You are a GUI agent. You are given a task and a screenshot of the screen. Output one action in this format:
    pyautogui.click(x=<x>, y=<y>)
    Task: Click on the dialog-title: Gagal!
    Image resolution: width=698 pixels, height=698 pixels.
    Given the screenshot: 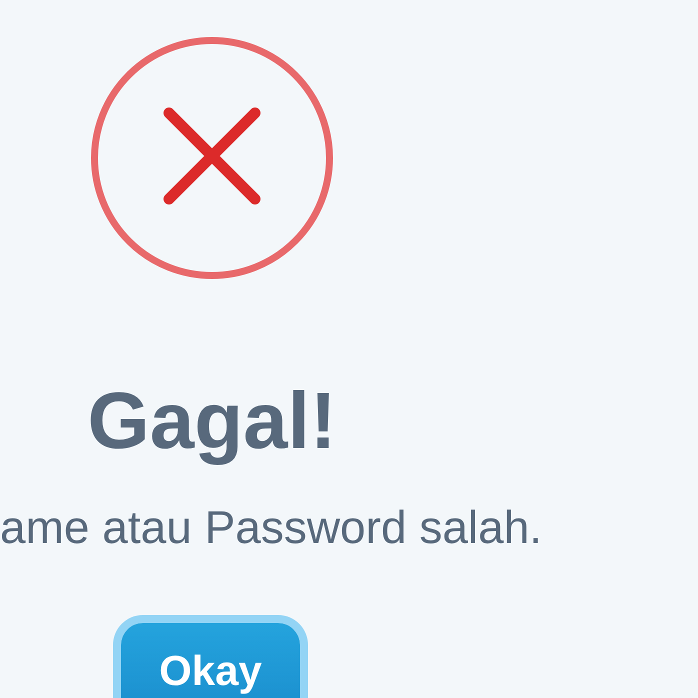 What is the action you would take?
    pyautogui.click(x=212, y=421)
    